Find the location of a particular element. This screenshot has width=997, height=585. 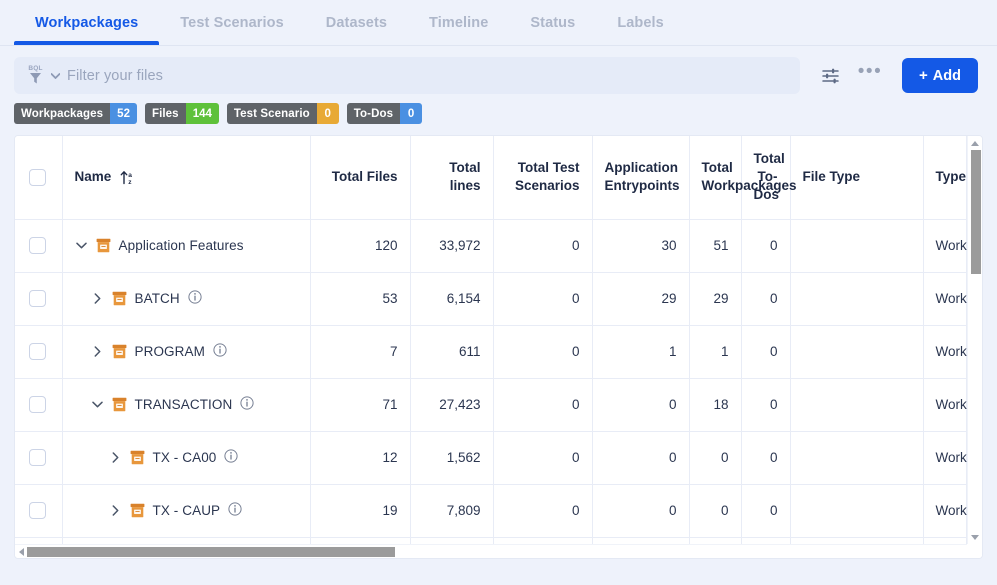

plus-icon: + is located at coordinates (923, 75).